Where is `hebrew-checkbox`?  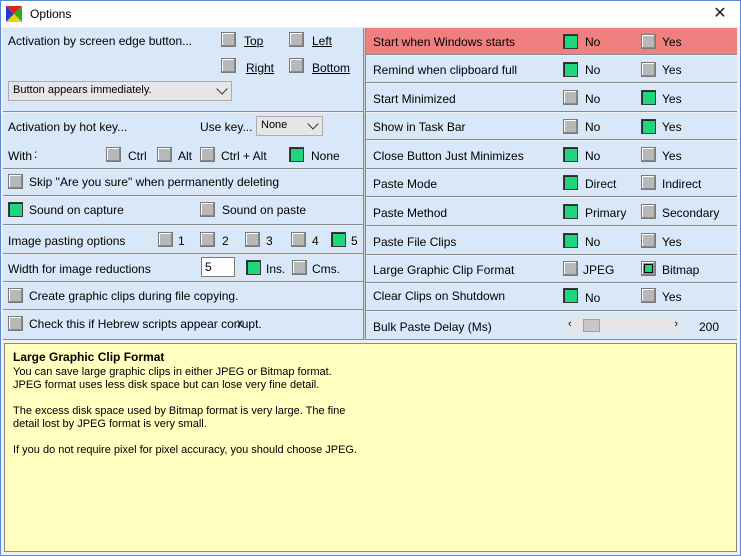 hebrew-checkbox is located at coordinates (15, 323).